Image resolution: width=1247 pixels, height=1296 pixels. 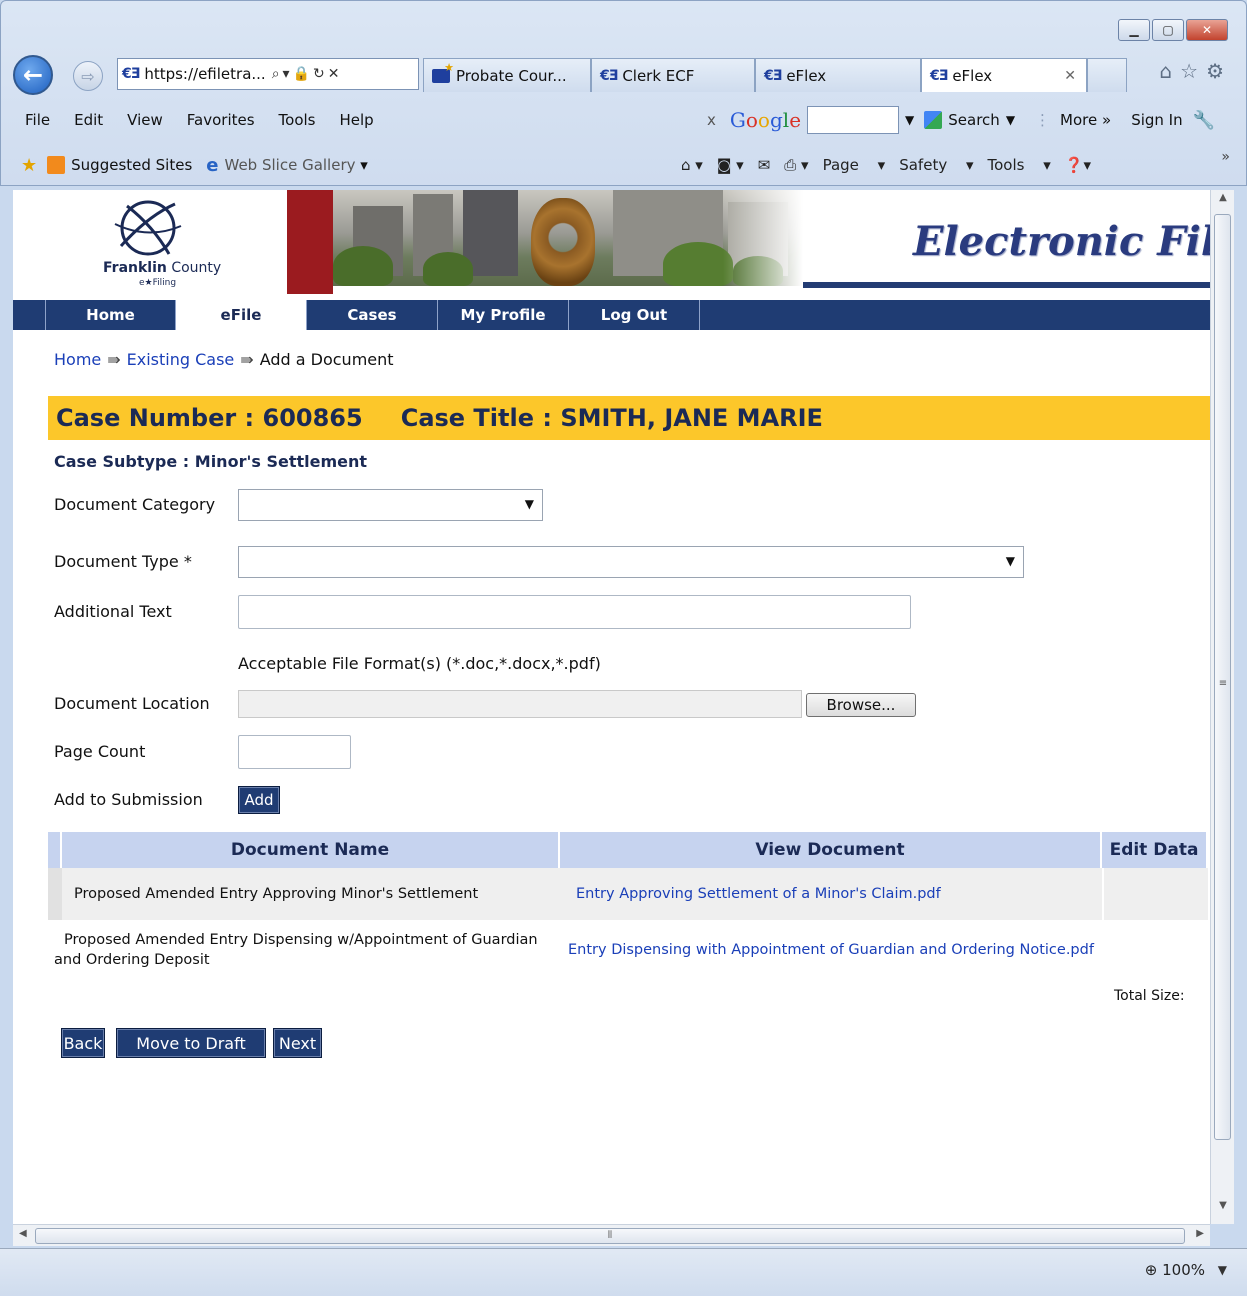 I want to click on sculpture-image, so click(x=563, y=242).